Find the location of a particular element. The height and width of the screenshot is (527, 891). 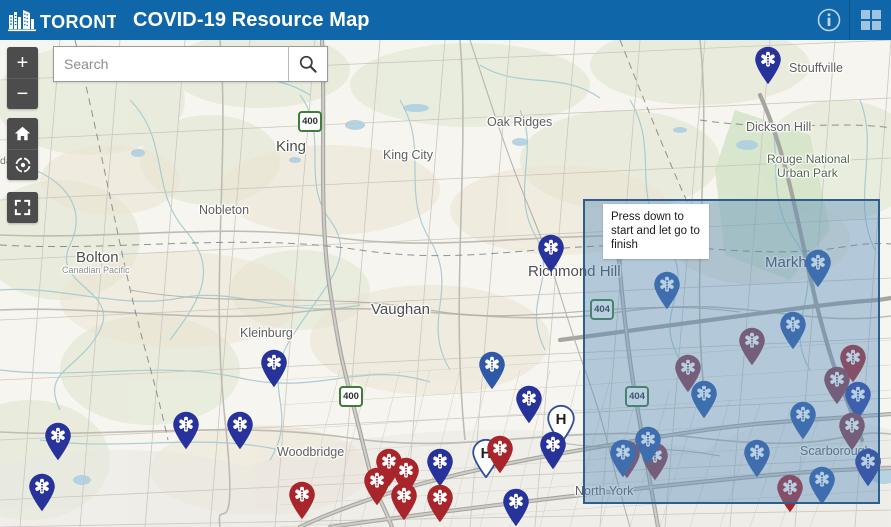

city-of-toronto-logo: TORONTO is located at coordinates (58, 20).